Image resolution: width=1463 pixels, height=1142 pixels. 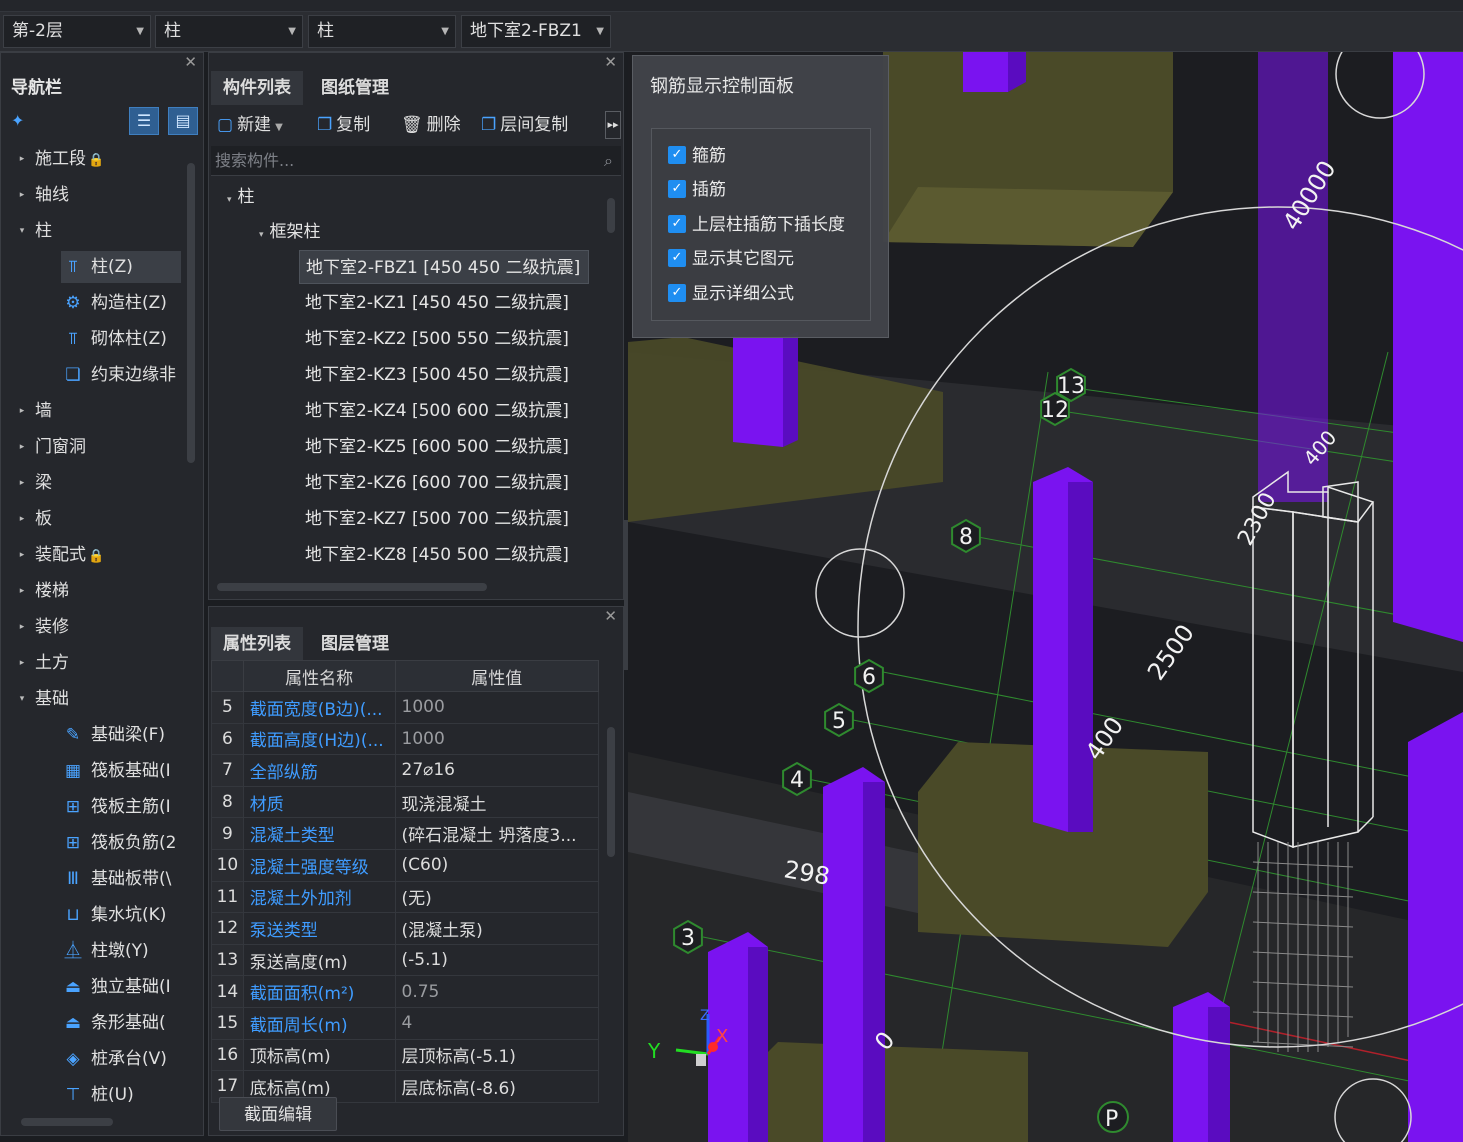 What do you see at coordinates (444, 267) in the screenshot?
I see `component-item: 地下室2-FBZ1 [450 450 二级抗震]` at bounding box center [444, 267].